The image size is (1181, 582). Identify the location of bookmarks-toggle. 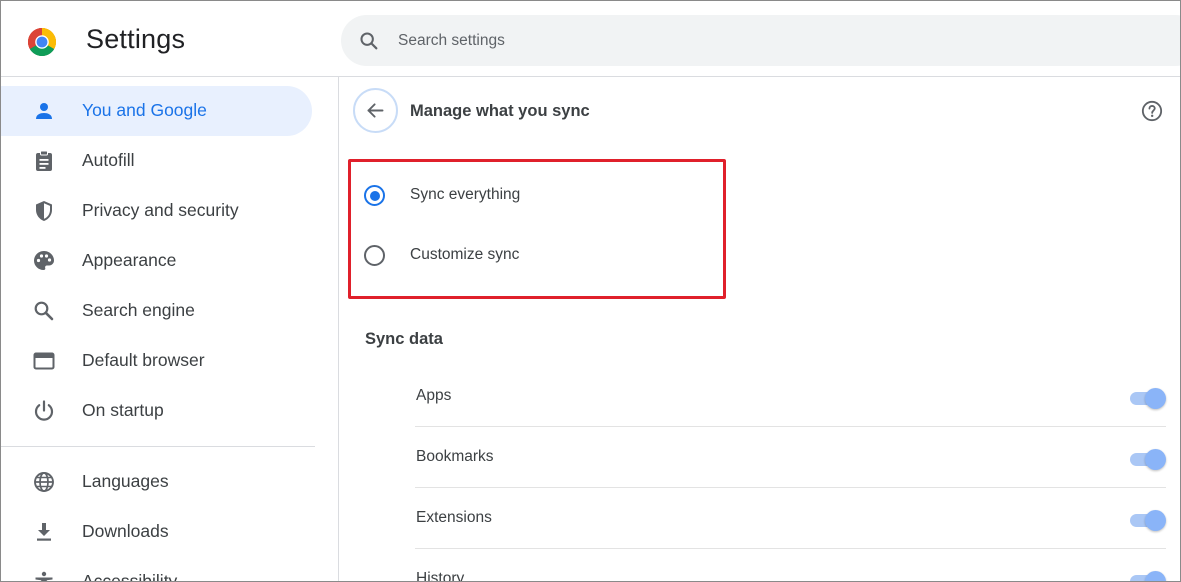
(1147, 459).